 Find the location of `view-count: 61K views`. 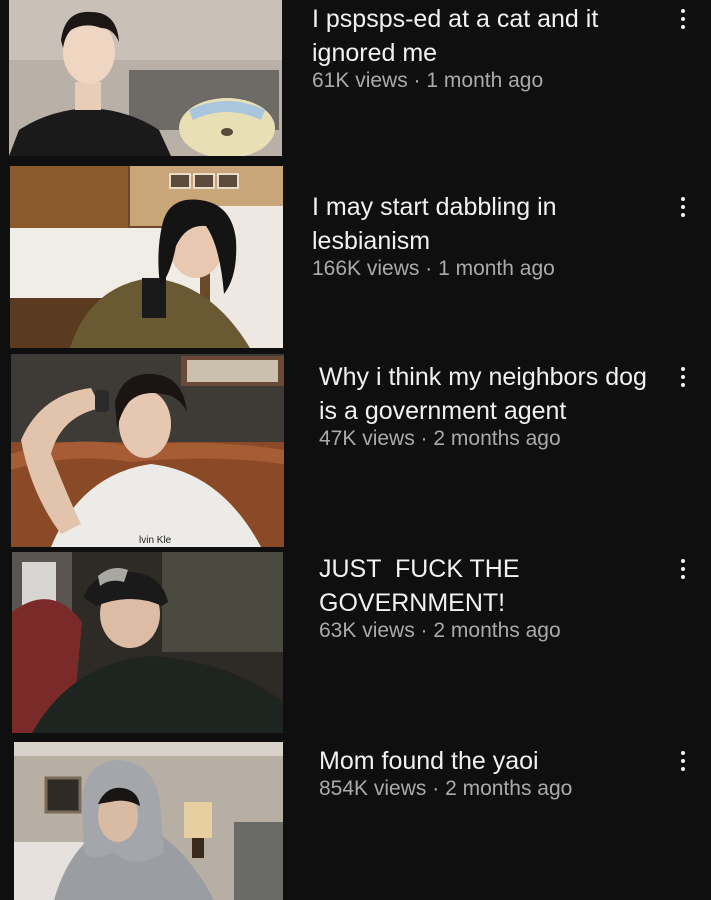

view-count: 61K views is located at coordinates (360, 80).